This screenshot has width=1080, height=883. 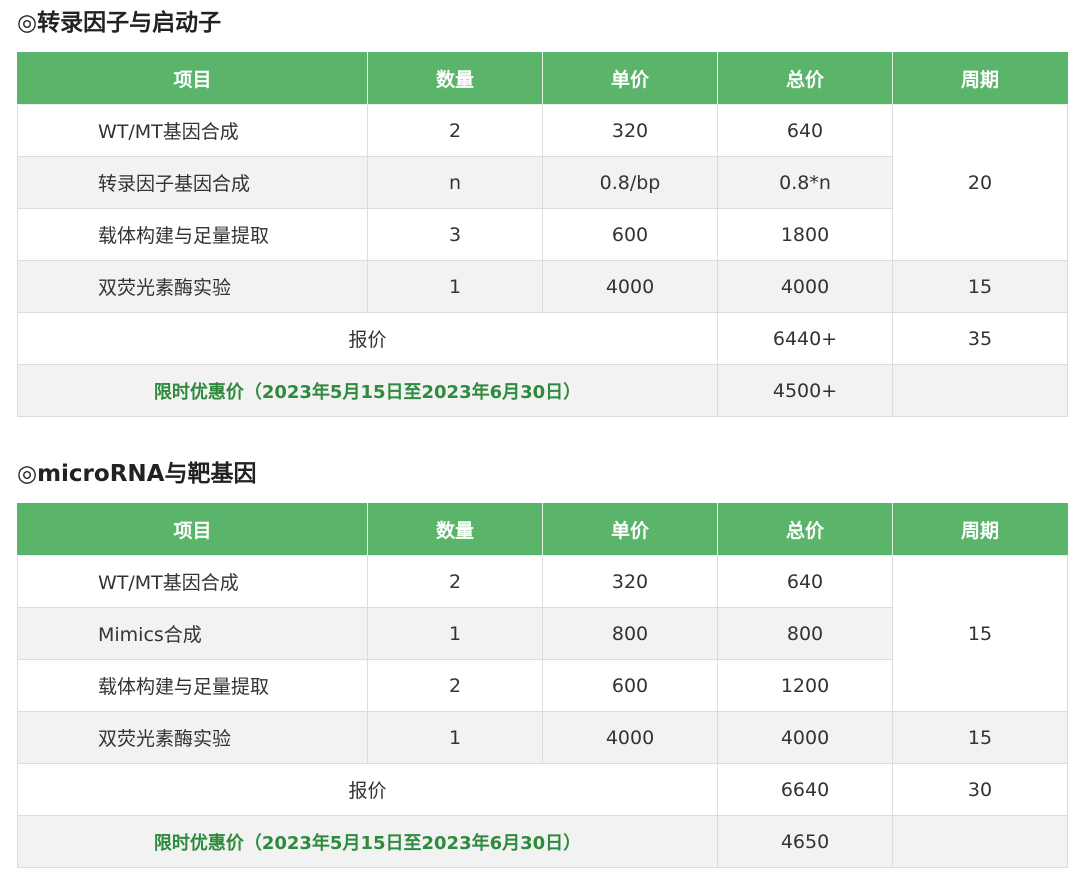 I want to click on promo-row: 限时优惠价（2023年5月15日至2023年6月30日） 4500+, so click(x=542, y=390).